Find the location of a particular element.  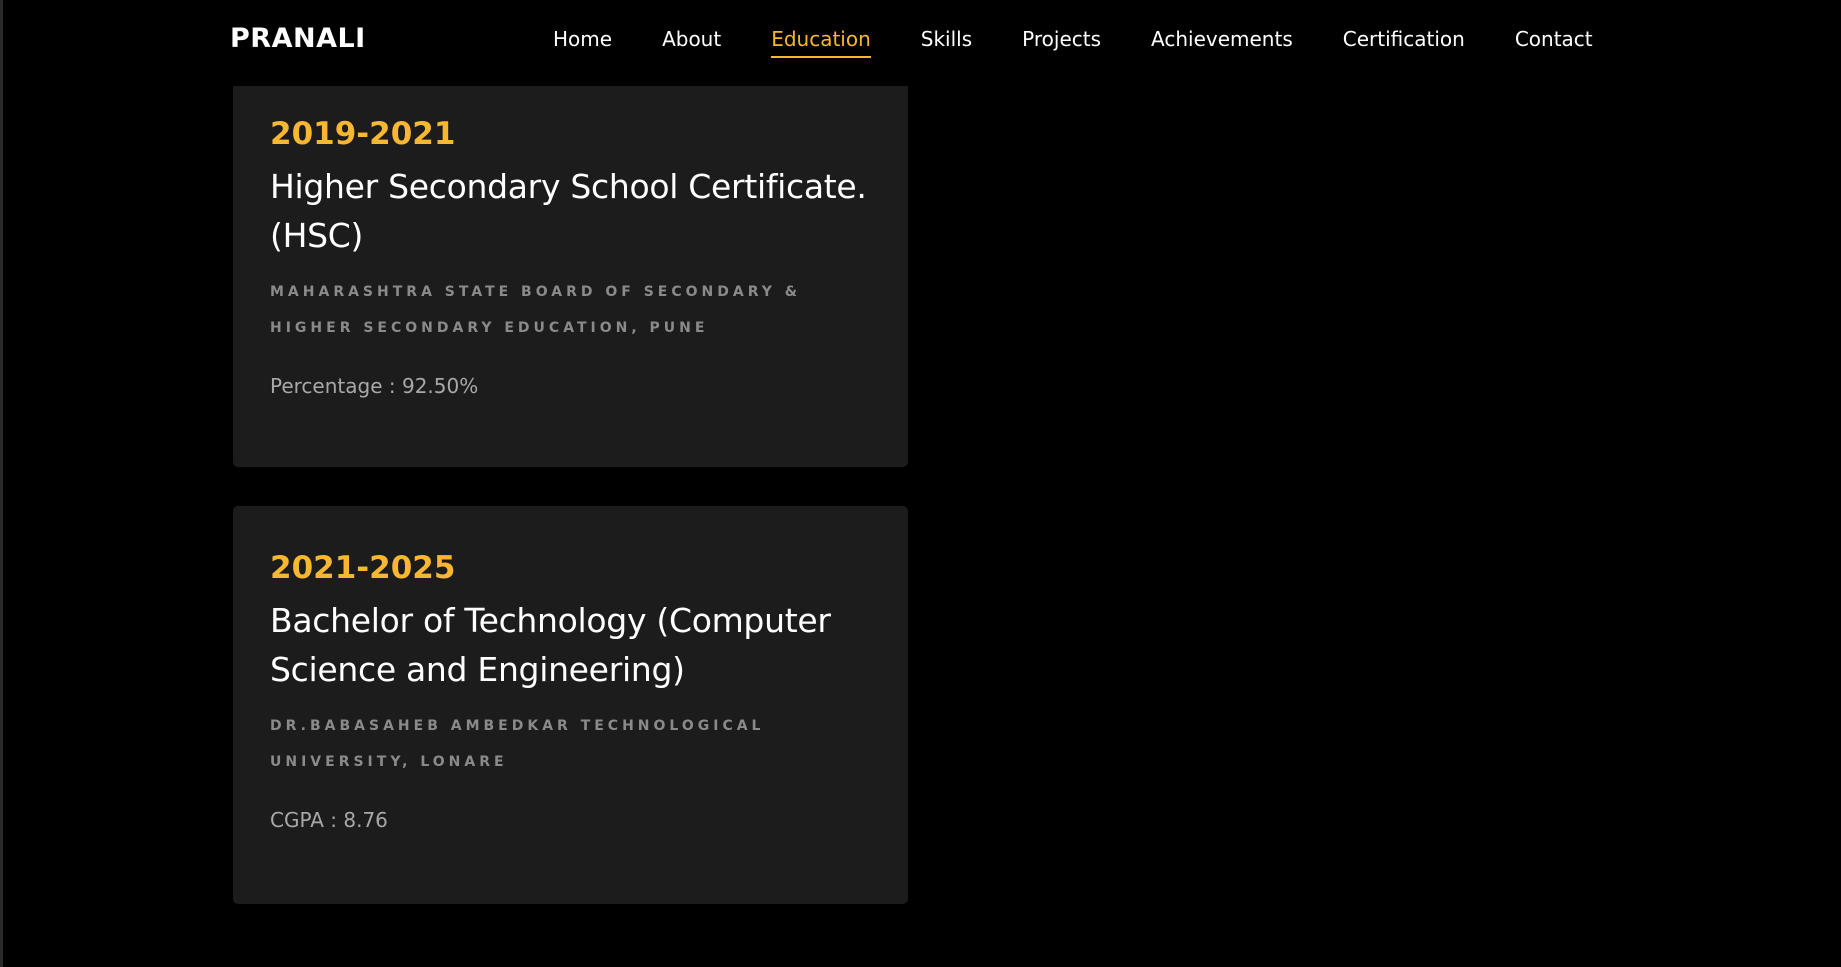

nav-link-education: Education is located at coordinates (821, 41).